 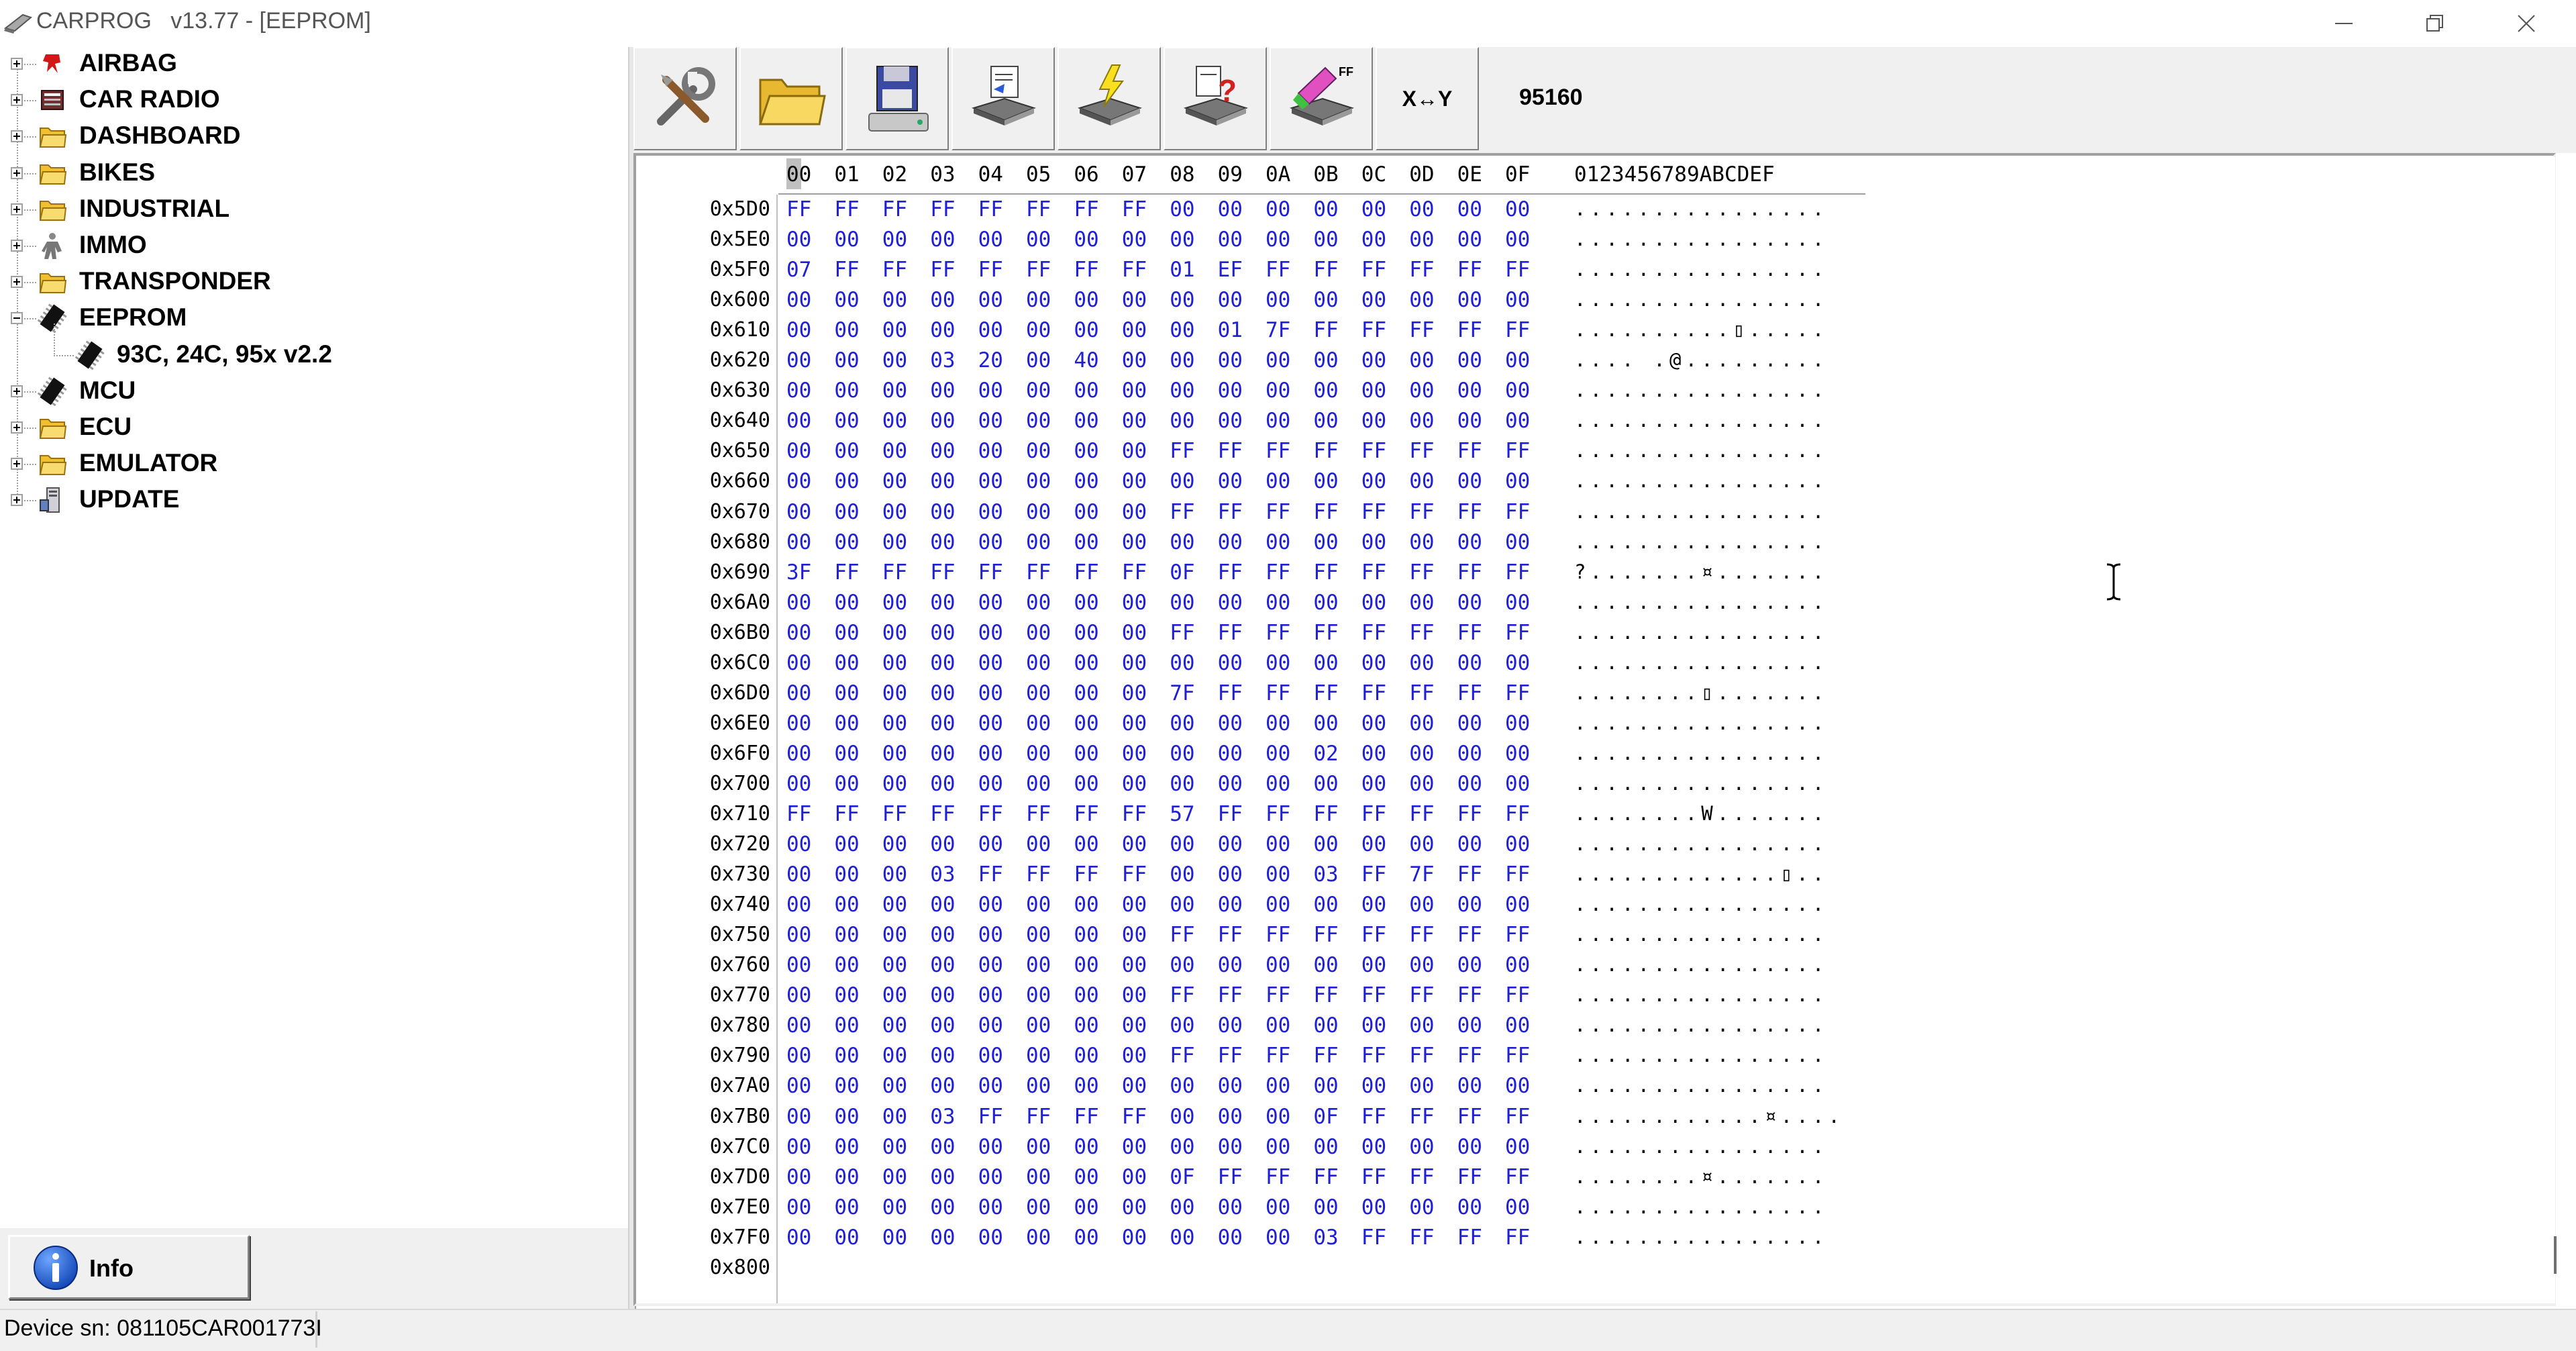 I want to click on tree-item-dashboard: DASHBOARD, so click(x=312, y=136).